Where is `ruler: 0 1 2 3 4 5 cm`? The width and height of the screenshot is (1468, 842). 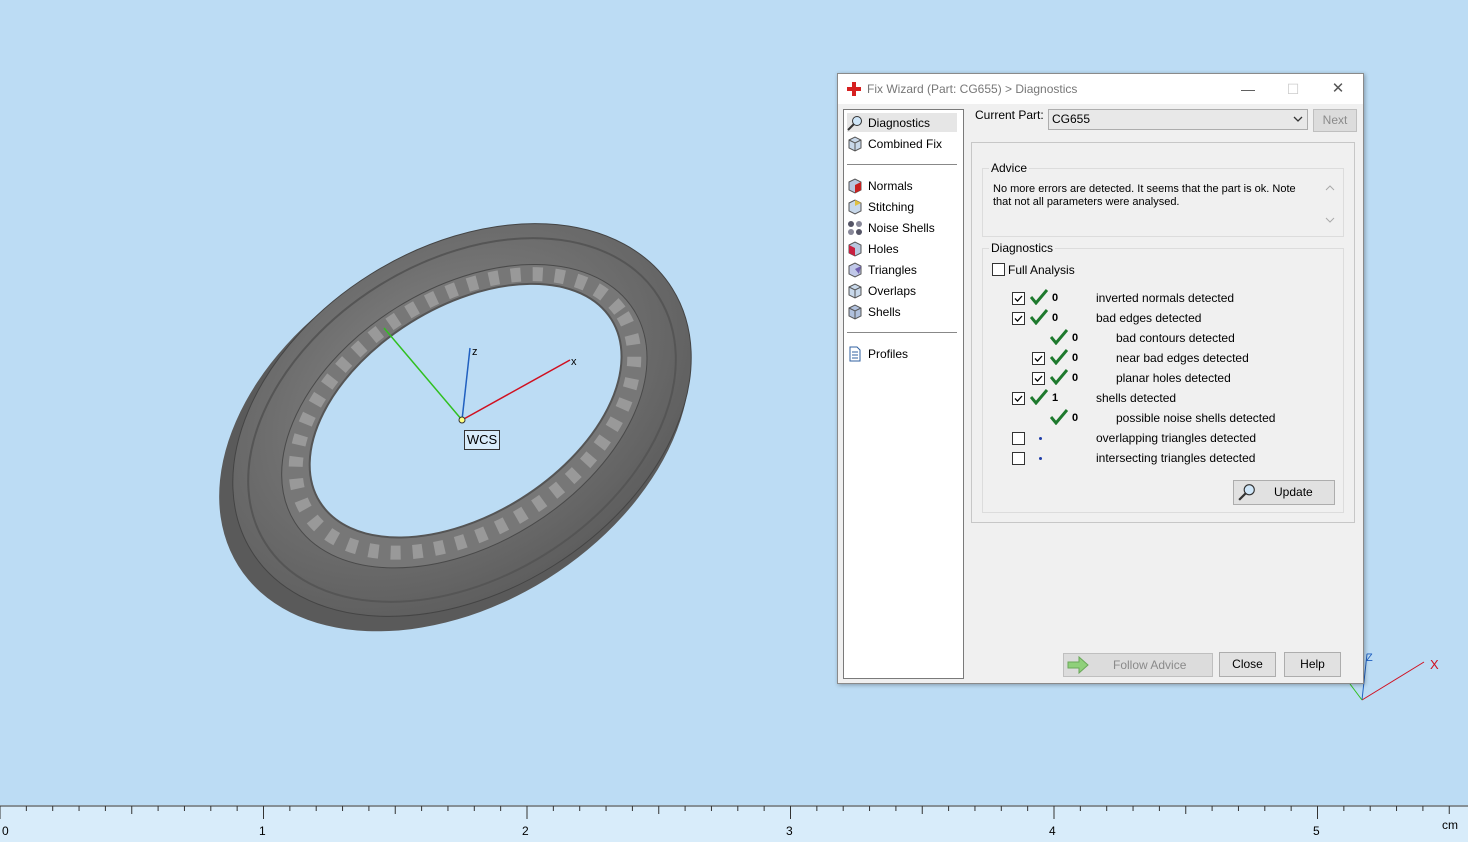
ruler: 0 1 2 3 4 5 cm is located at coordinates (734, 823).